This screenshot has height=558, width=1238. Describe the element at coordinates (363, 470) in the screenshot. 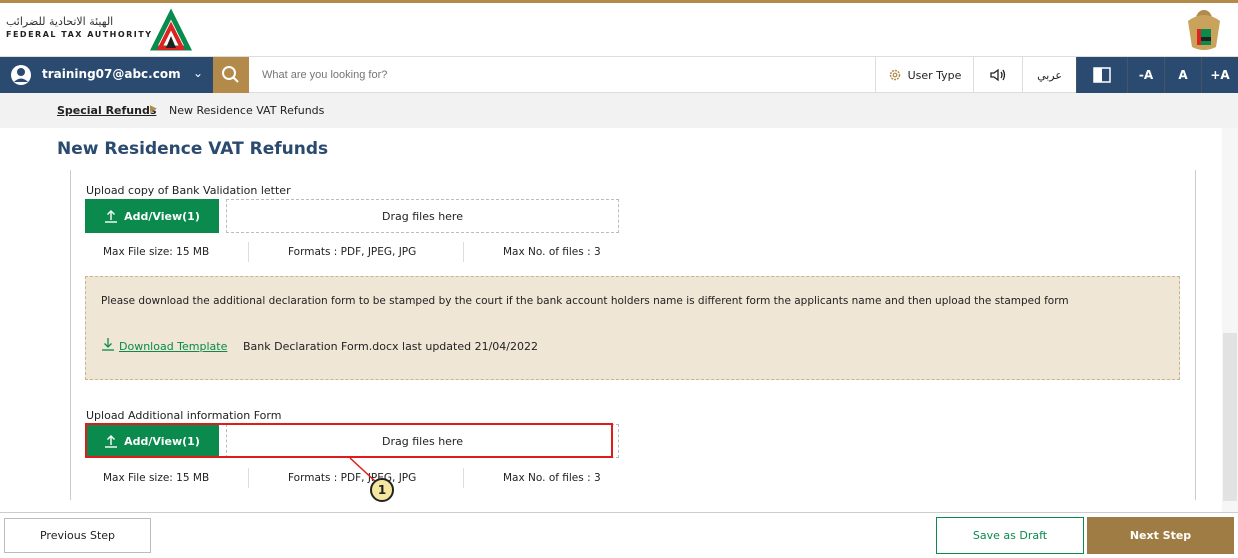

I see `callout-pointer` at that location.